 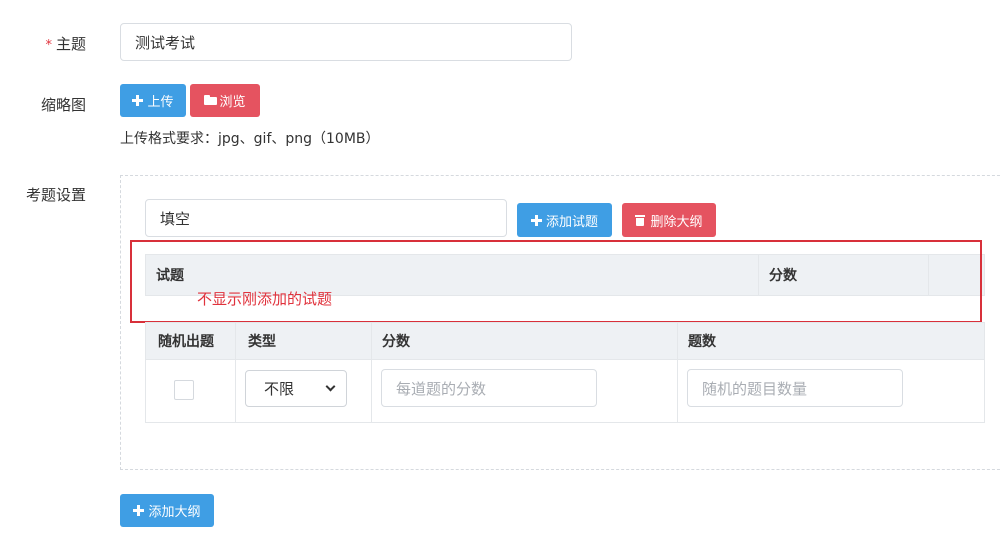 What do you see at coordinates (556, 281) in the screenshot?
I see `annotation-highlight-box` at bounding box center [556, 281].